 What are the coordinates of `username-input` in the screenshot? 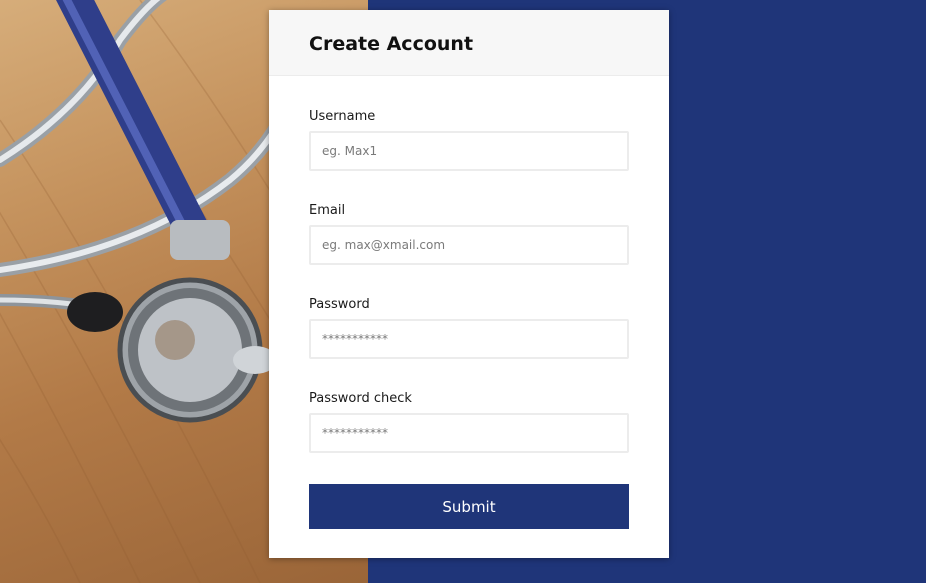 It's located at (469, 151).